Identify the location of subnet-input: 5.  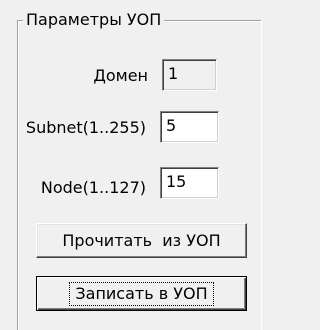
(189, 127).